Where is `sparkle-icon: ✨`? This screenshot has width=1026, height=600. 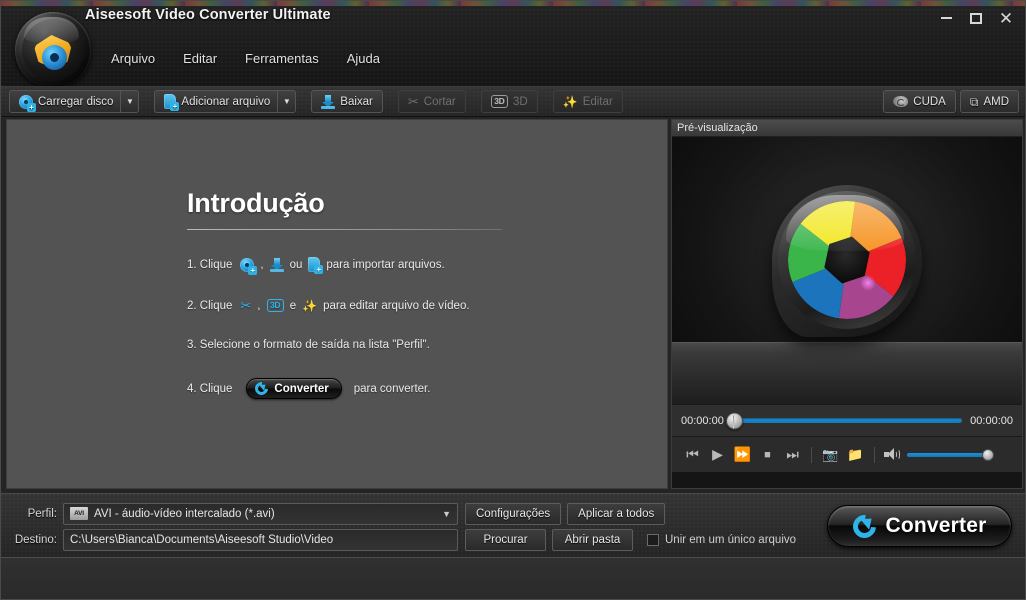 sparkle-icon: ✨ is located at coordinates (310, 305).